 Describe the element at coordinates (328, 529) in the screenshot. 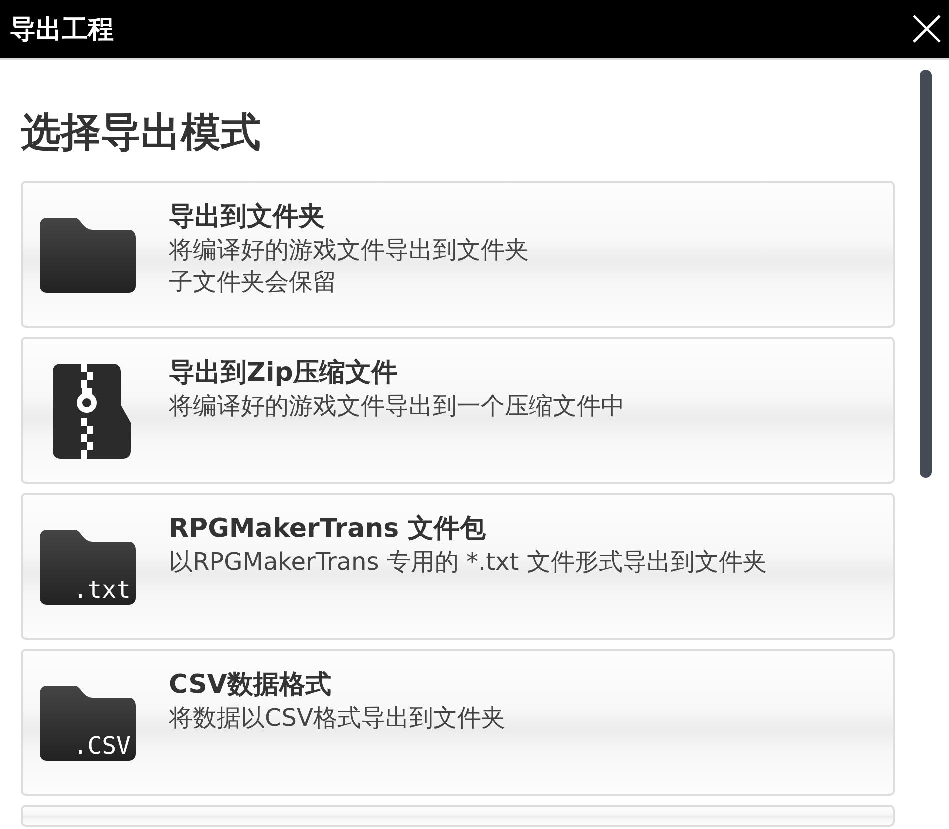

I see `option-title: RPGMakerTrans 文件包` at that location.